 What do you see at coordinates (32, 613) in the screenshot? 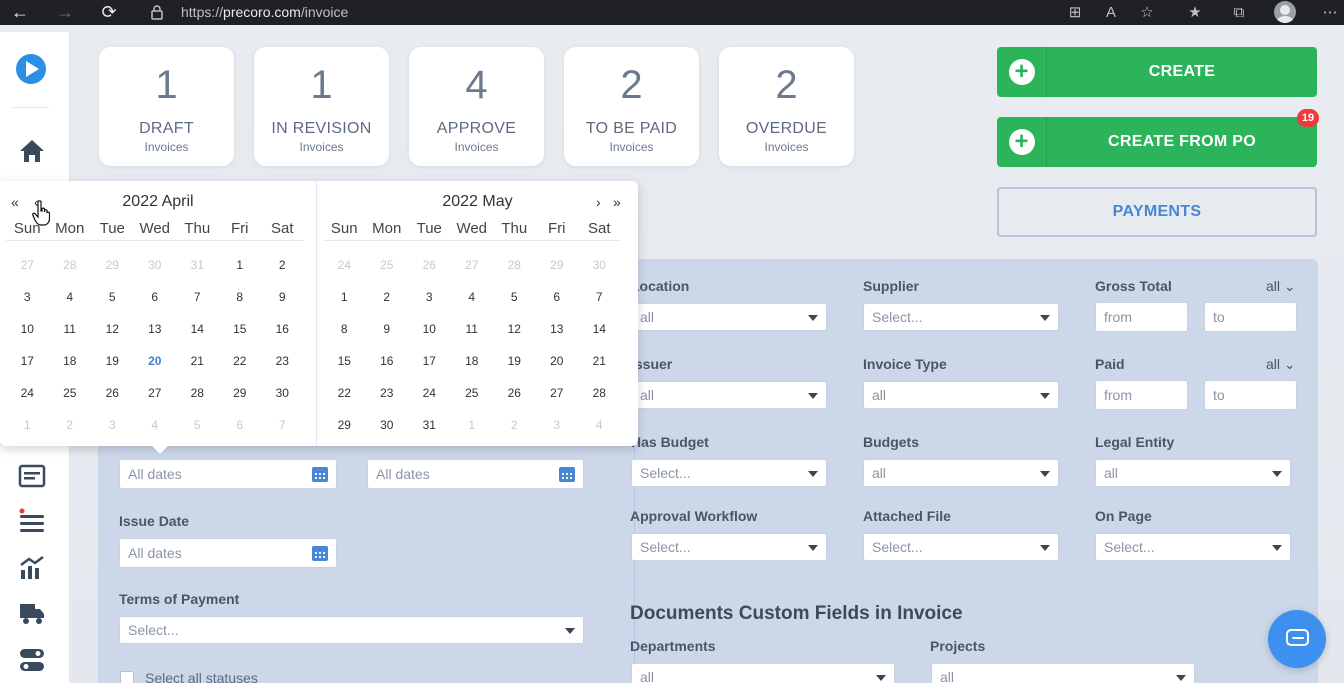
I see `delivery-truck-icon` at bounding box center [32, 613].